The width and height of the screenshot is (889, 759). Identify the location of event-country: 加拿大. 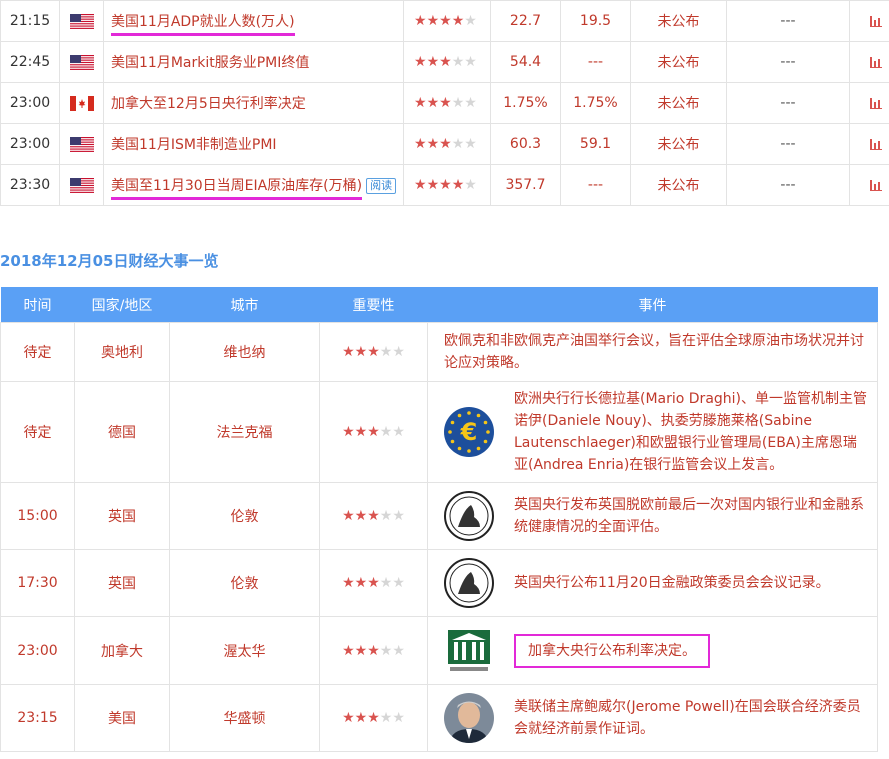
(122, 650).